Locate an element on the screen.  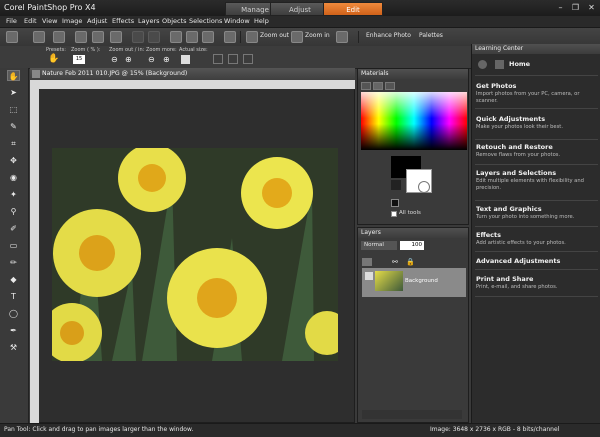
zoom-in-button: Zoom in is located at coordinates (317, 35).